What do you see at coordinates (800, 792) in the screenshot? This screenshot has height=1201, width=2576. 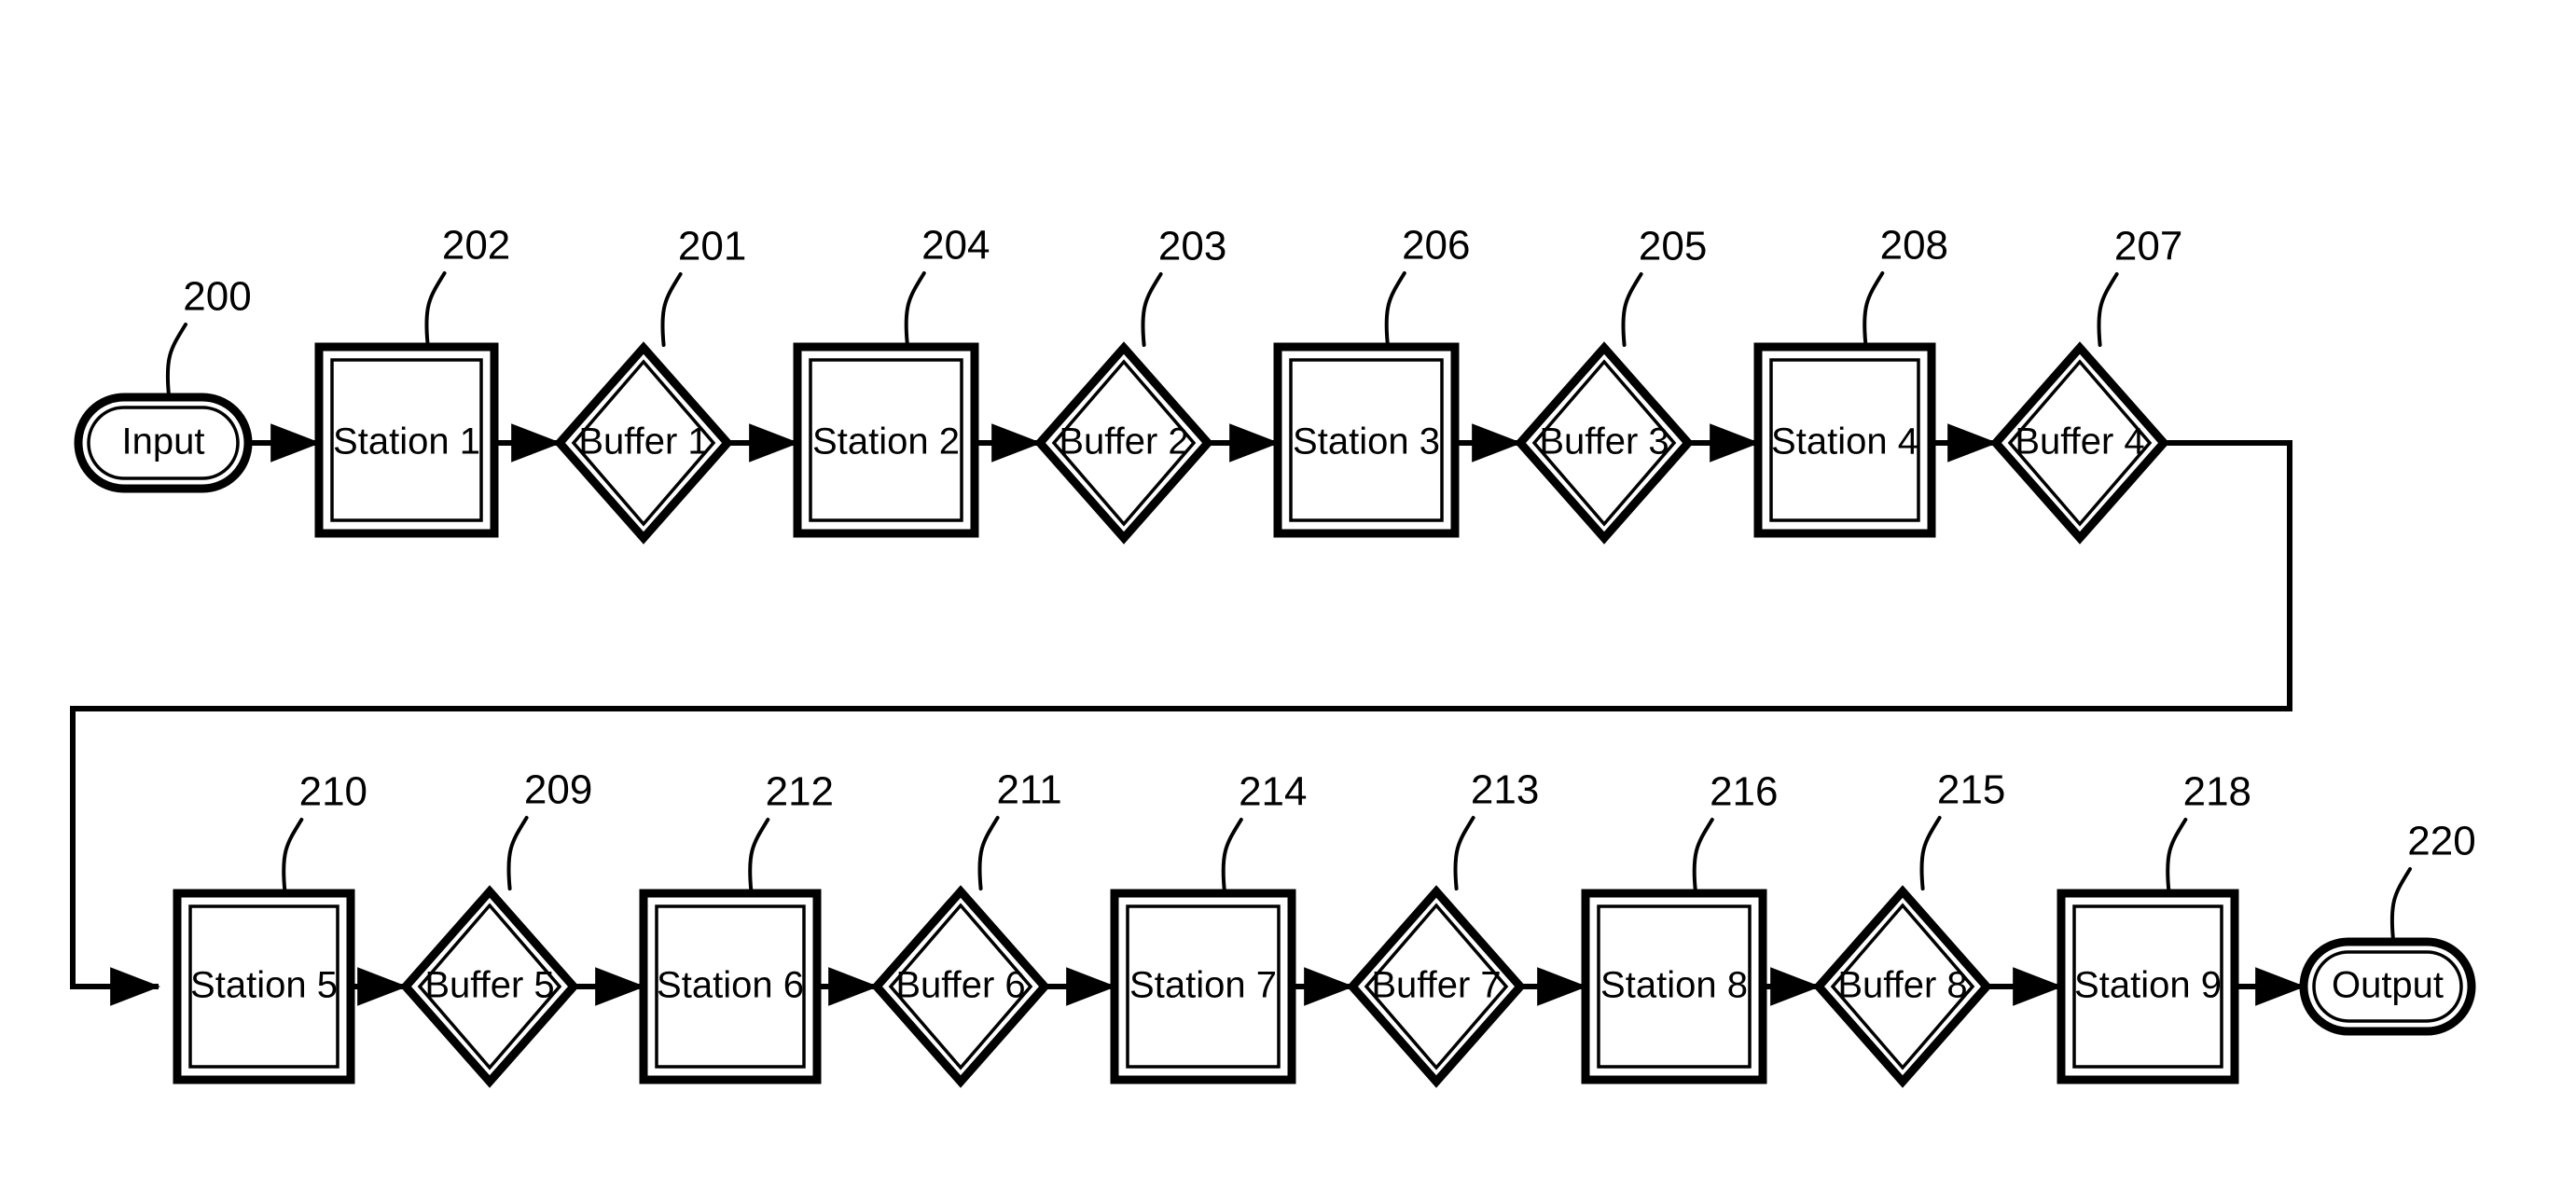 I see `reference-number: 212` at bounding box center [800, 792].